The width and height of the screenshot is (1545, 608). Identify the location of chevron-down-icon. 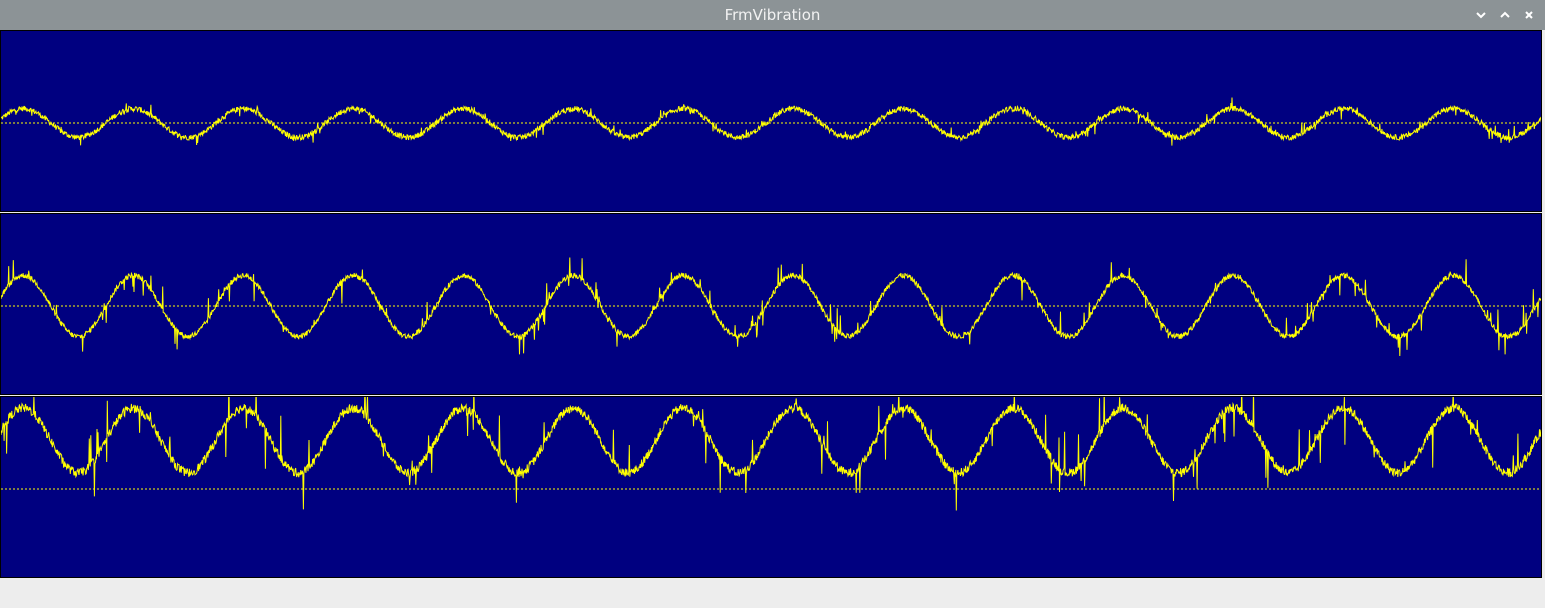
(1481, 15).